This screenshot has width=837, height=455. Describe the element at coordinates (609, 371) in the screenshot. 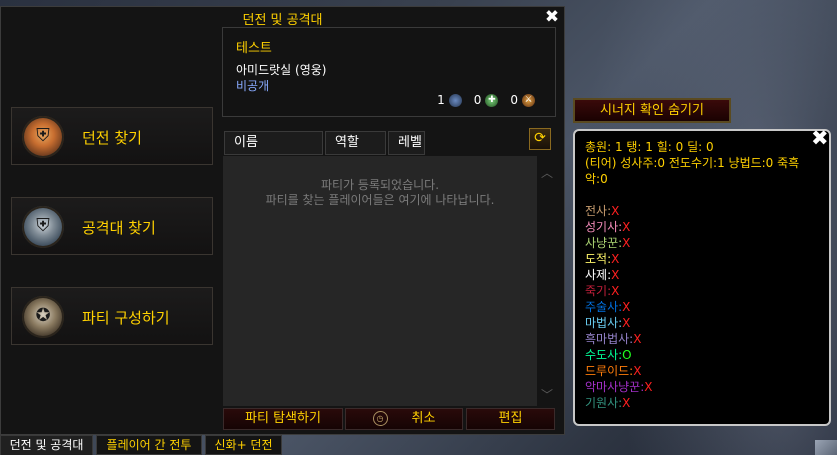

I see `class-name: 드루이드:` at that location.